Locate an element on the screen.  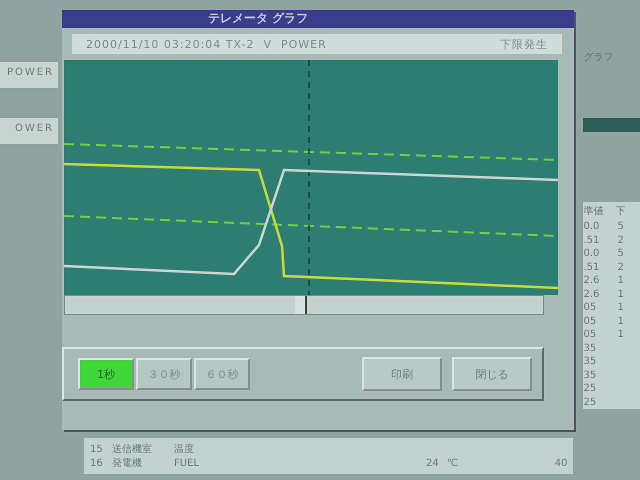
row-item: FUEL is located at coordinates (187, 463).